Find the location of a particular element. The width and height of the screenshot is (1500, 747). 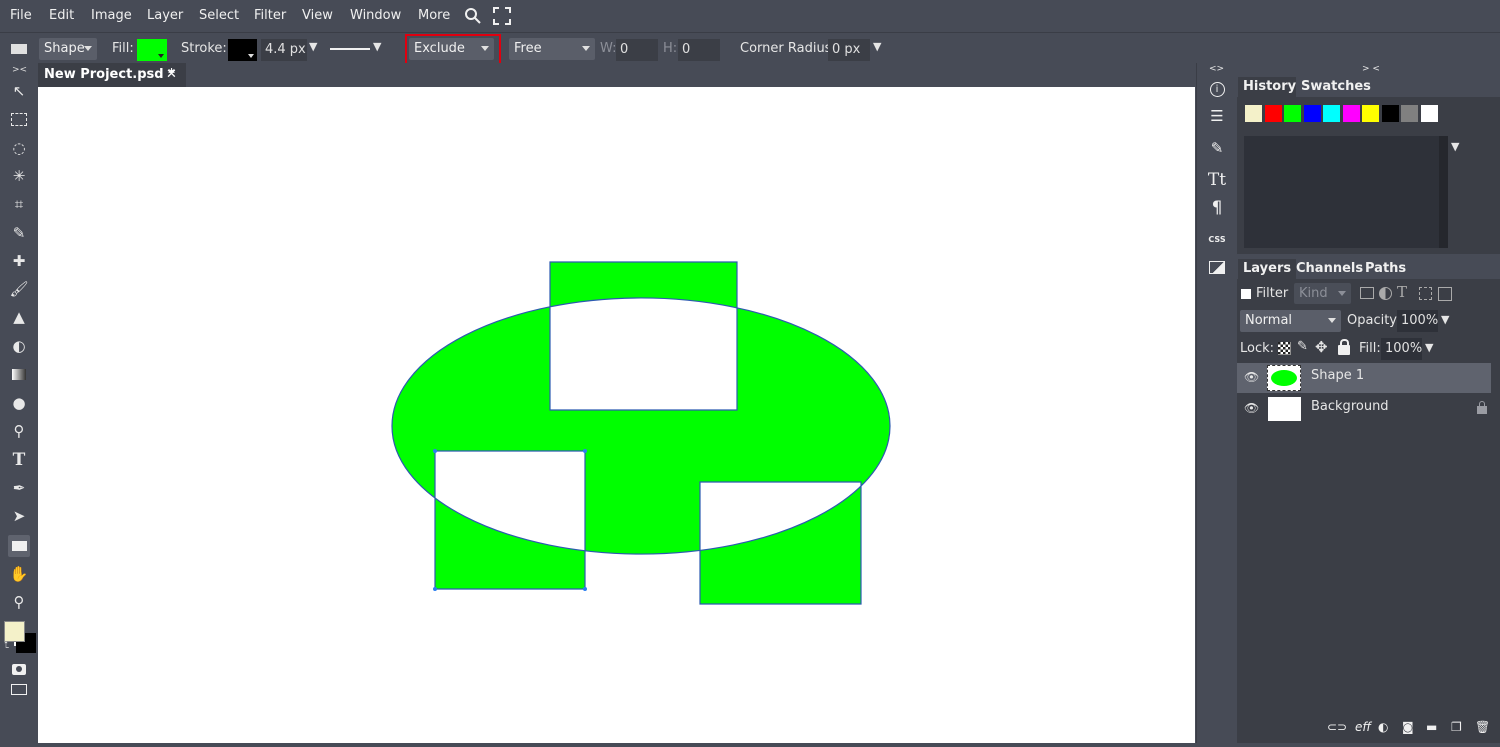

paragraph-icon: ¶ is located at coordinates (1217, 208).